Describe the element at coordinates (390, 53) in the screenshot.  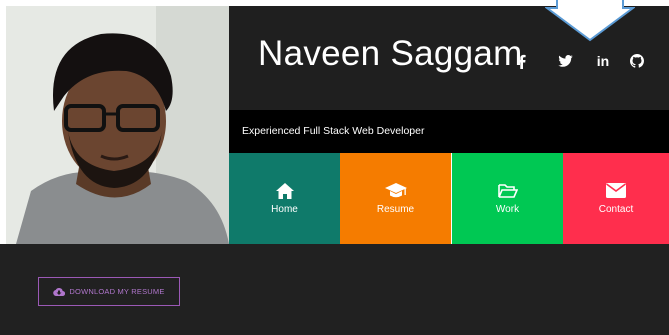
I see `profile-name: Naveen Saggam` at that location.